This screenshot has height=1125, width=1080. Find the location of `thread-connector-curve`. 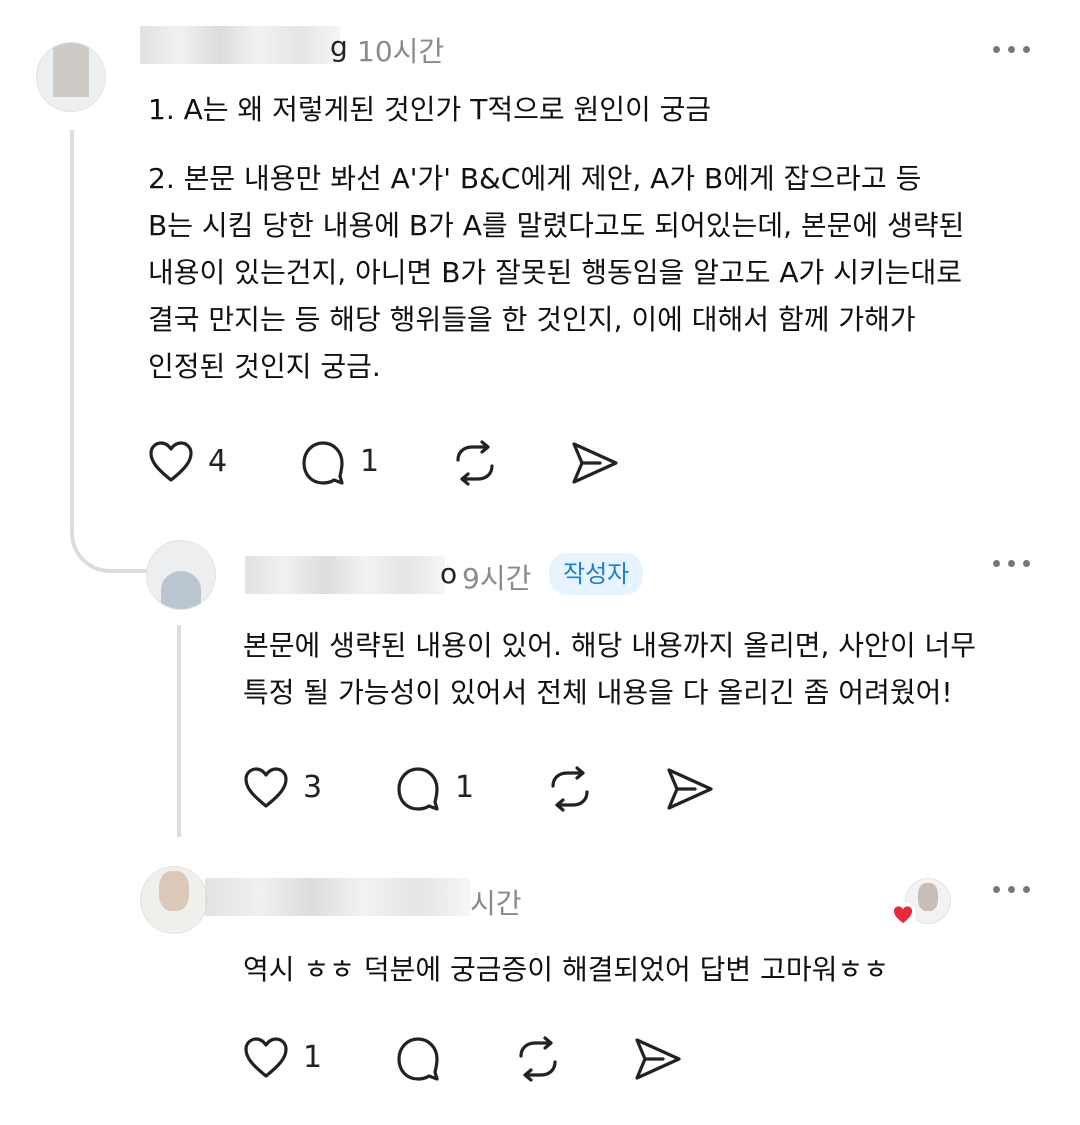

thread-connector-curve is located at coordinates (112, 549).